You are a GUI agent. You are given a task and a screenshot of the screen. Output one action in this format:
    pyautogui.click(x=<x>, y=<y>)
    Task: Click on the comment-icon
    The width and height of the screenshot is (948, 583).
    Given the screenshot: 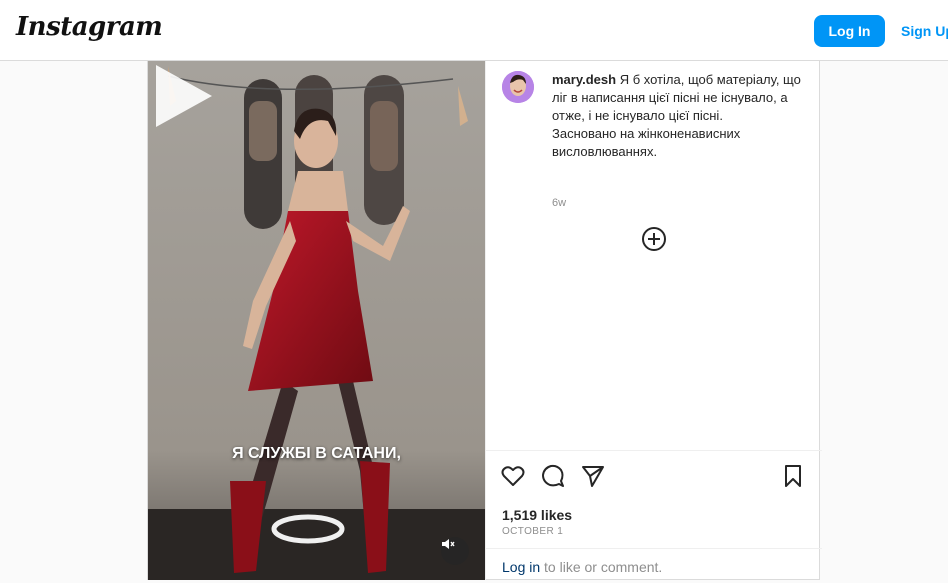 What is the action you would take?
    pyautogui.click(x=553, y=476)
    